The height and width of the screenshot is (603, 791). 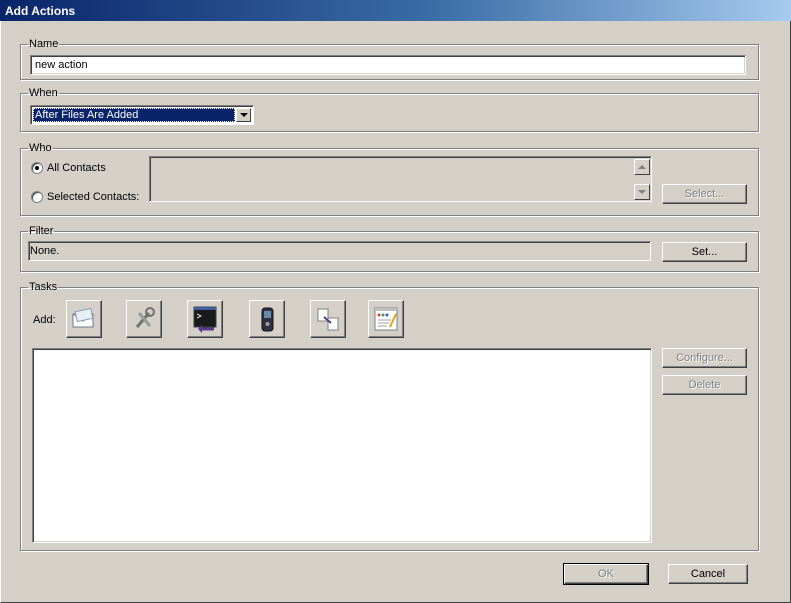 I want to click on filter-field: None., so click(x=339, y=251).